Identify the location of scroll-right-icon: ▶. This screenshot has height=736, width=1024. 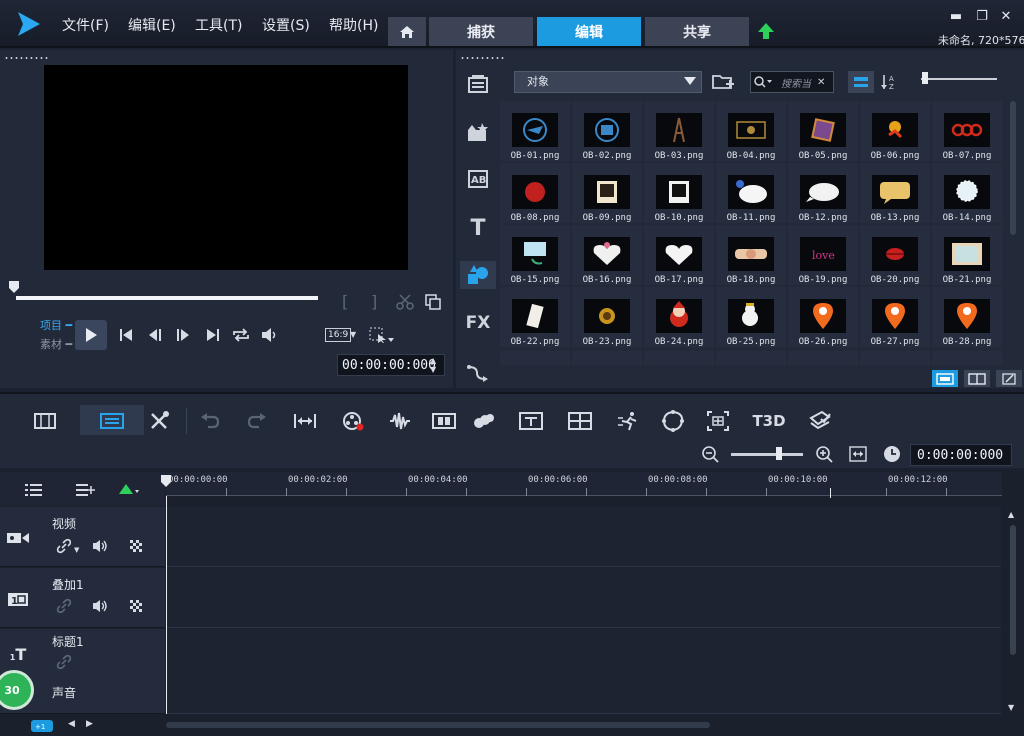
(89, 724).